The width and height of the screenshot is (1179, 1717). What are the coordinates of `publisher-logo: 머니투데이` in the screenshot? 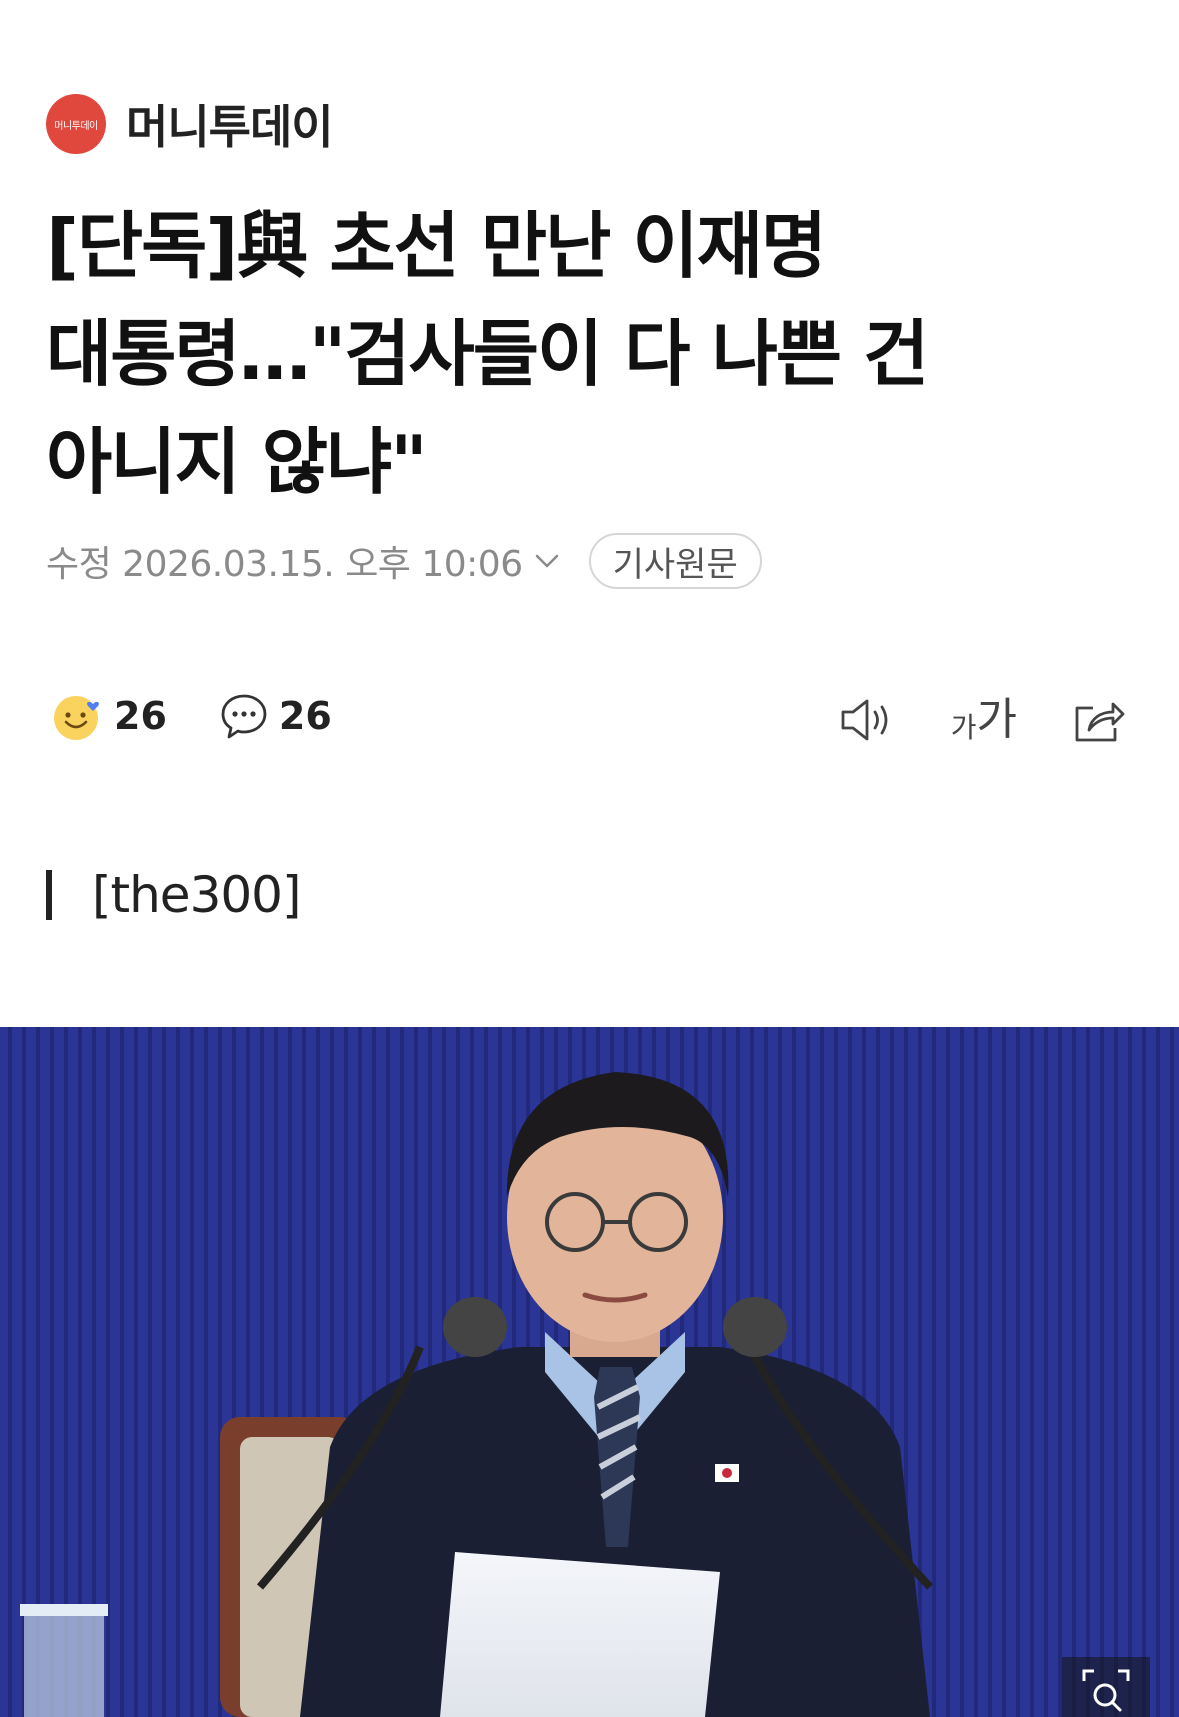 It's located at (76, 124).